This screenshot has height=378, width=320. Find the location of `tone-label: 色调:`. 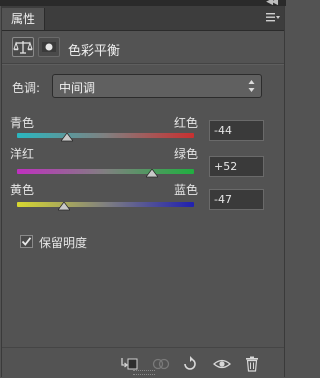

tone-label: 色调: is located at coordinates (26, 88).